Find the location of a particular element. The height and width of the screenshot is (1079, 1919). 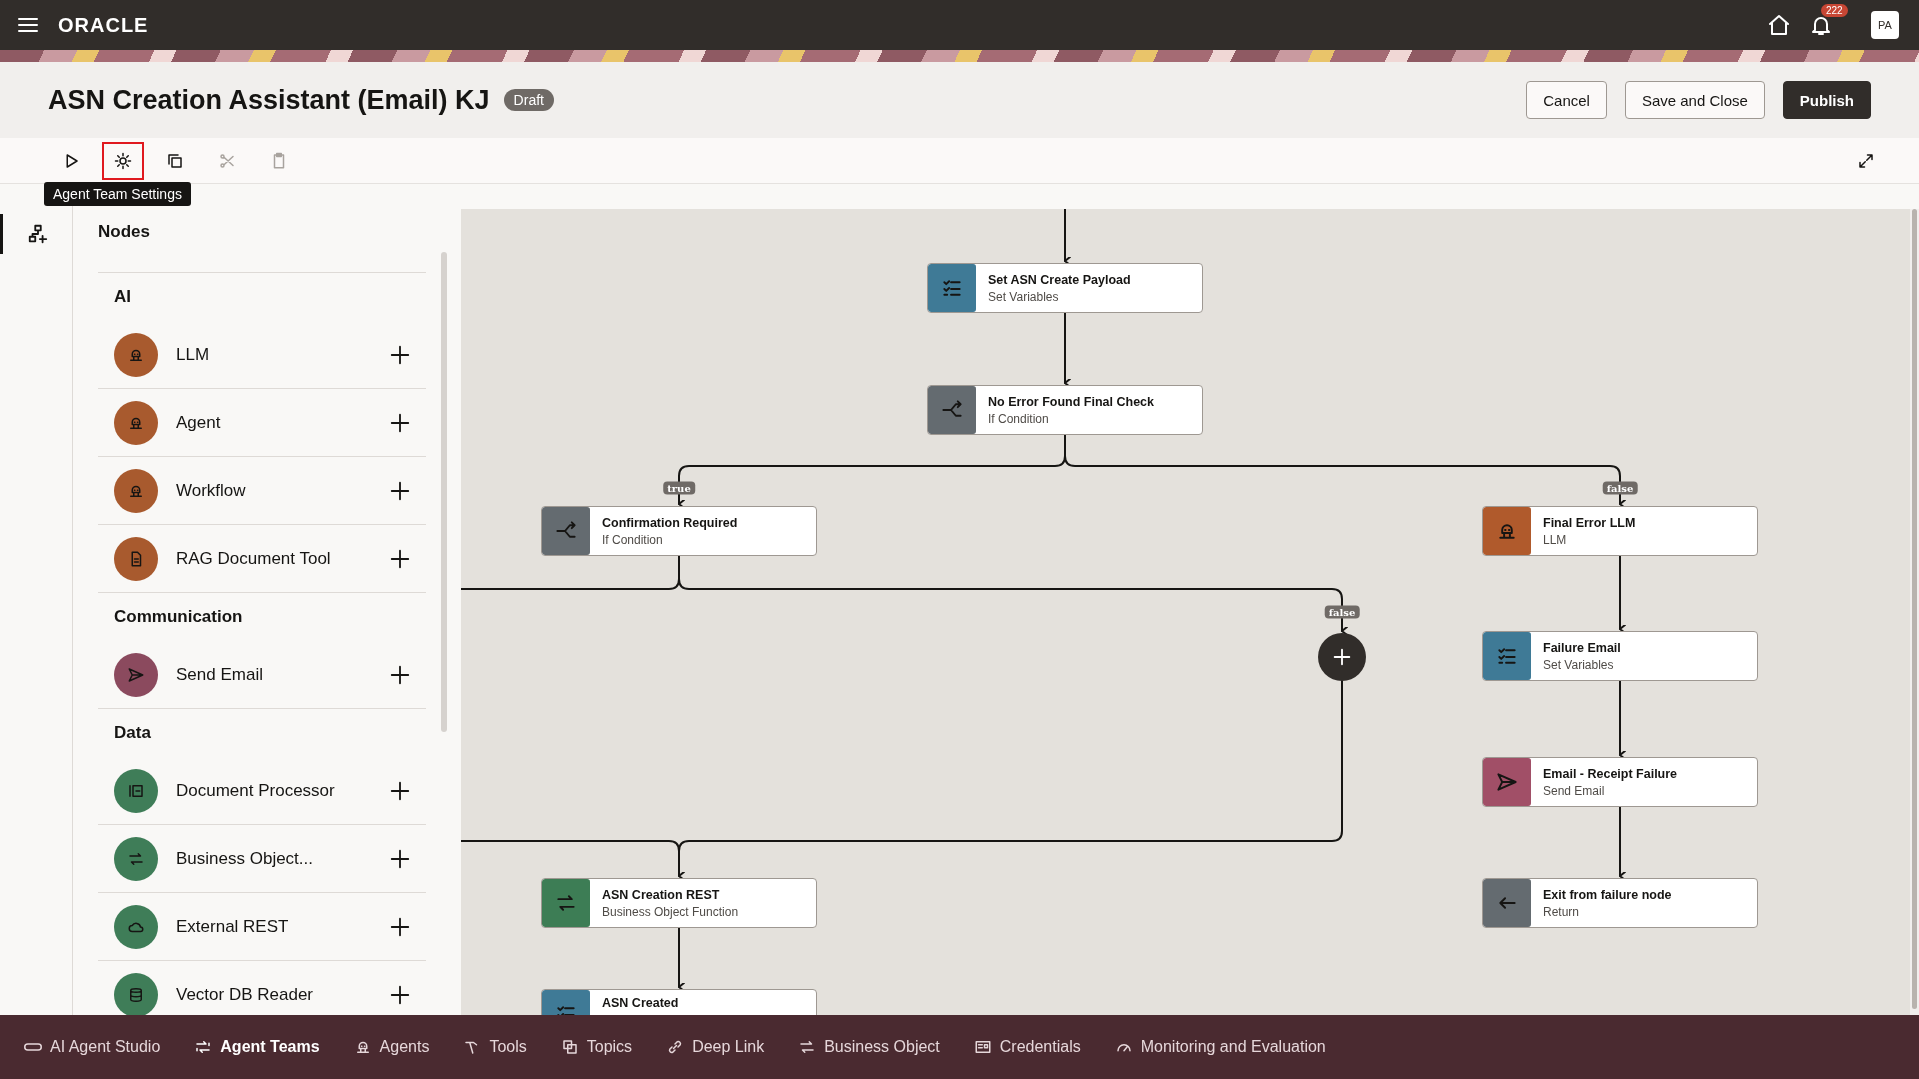

node-type: Return is located at coordinates (1562, 911).